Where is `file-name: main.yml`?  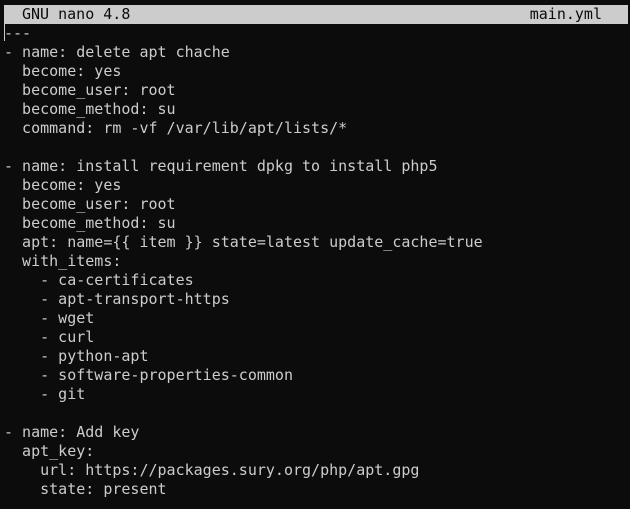
file-name: main.yml is located at coordinates (565, 14).